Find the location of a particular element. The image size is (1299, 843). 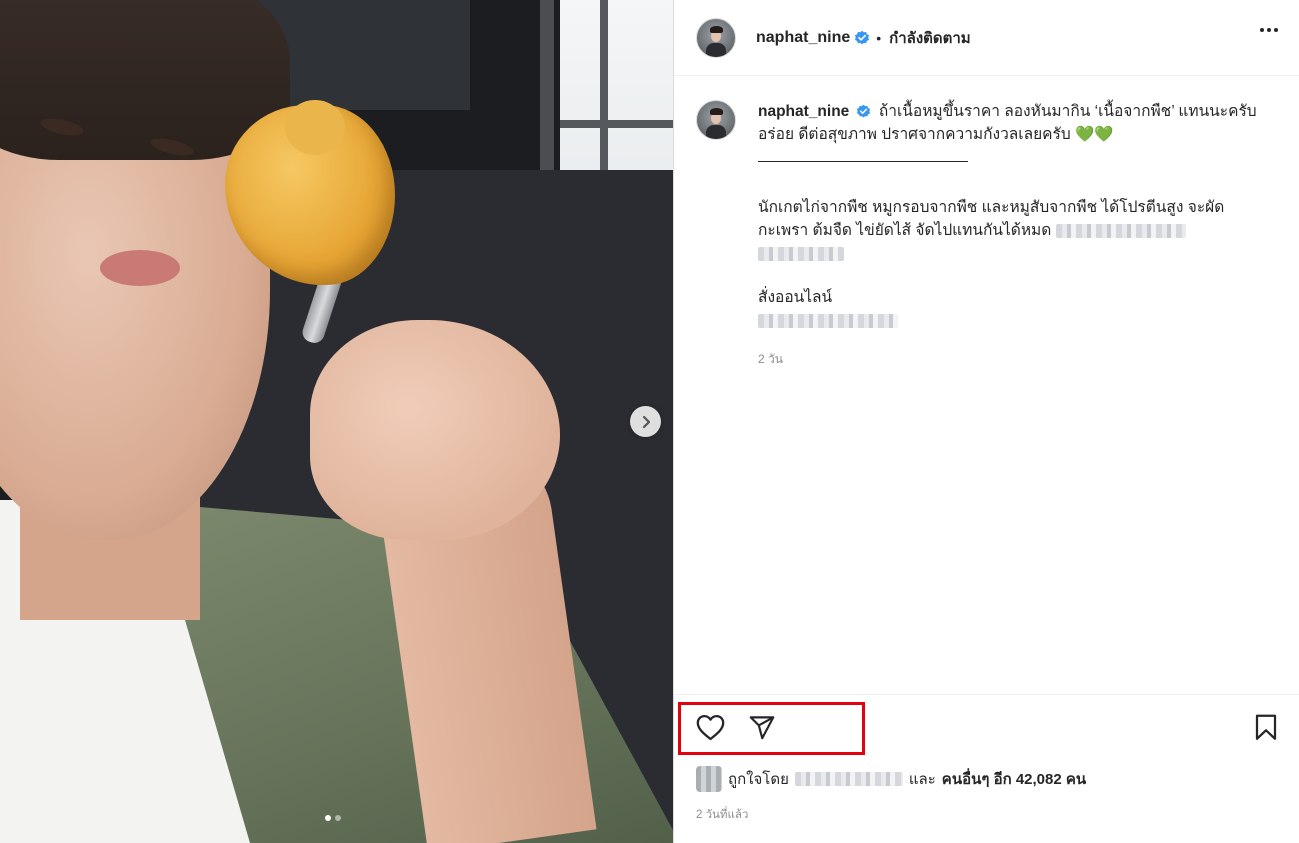

caption-age: 2 วัน is located at coordinates (770, 359).